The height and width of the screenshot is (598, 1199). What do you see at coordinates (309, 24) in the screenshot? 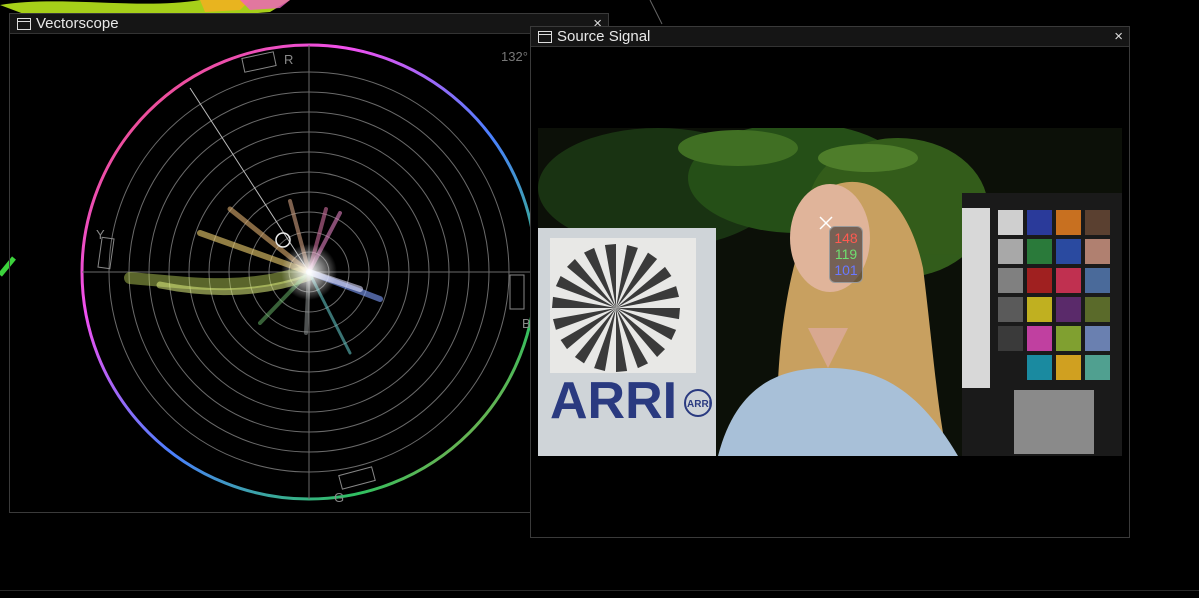
I see `vectorscope-titlebar: Vectorscope ×` at bounding box center [309, 24].